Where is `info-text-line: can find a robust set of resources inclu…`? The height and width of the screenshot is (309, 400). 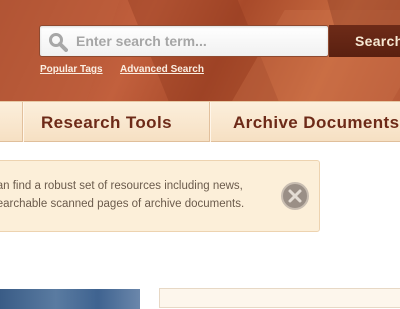
info-text-line: can find a robust set of resources inclu… is located at coordinates (121, 186).